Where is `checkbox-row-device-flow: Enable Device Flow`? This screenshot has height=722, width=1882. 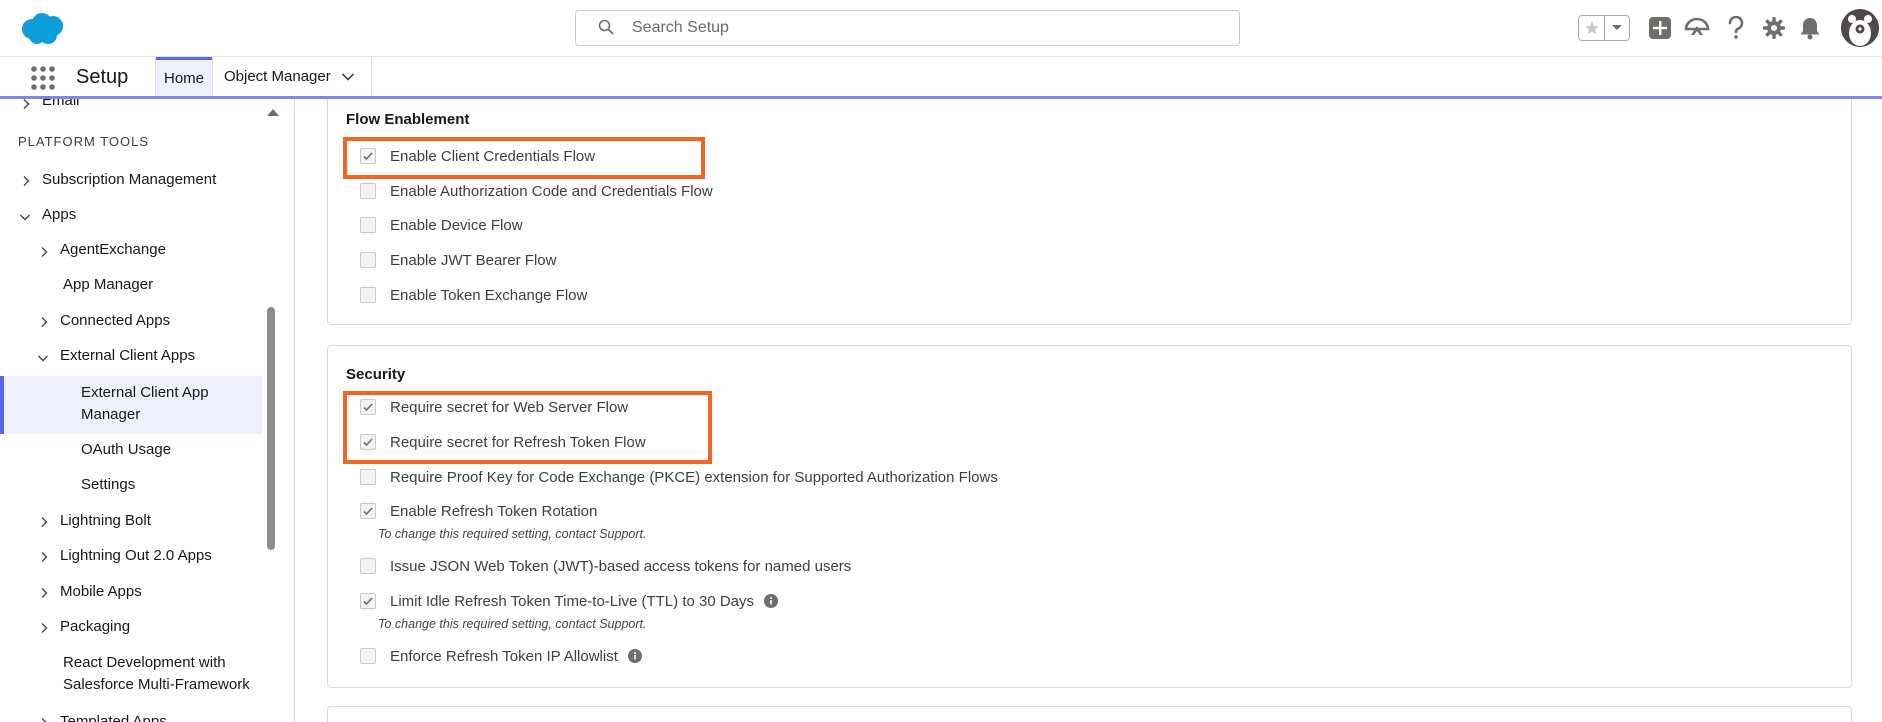
checkbox-row-device-flow: Enable Device Flow is located at coordinates (441, 225).